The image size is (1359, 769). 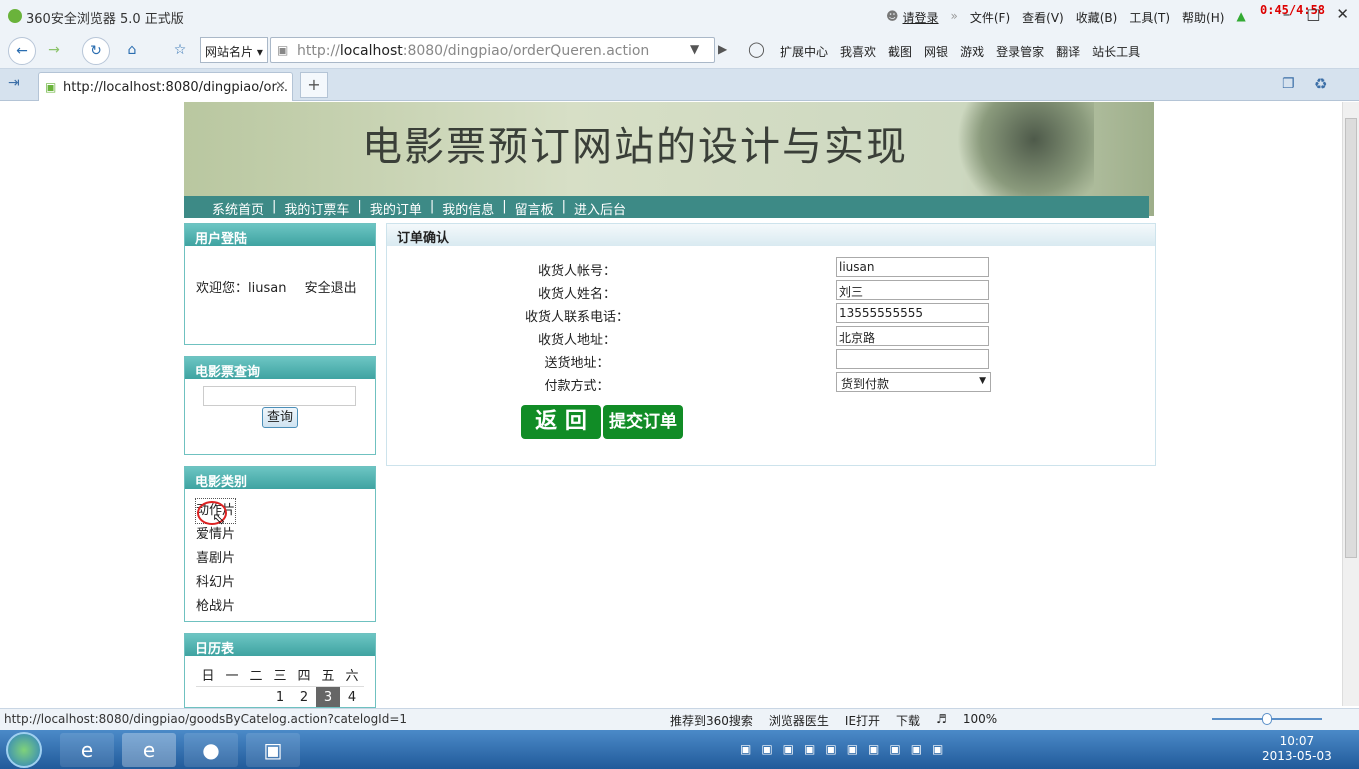 What do you see at coordinates (972, 51) in the screenshot?
I see `games-button: 游戏` at bounding box center [972, 51].